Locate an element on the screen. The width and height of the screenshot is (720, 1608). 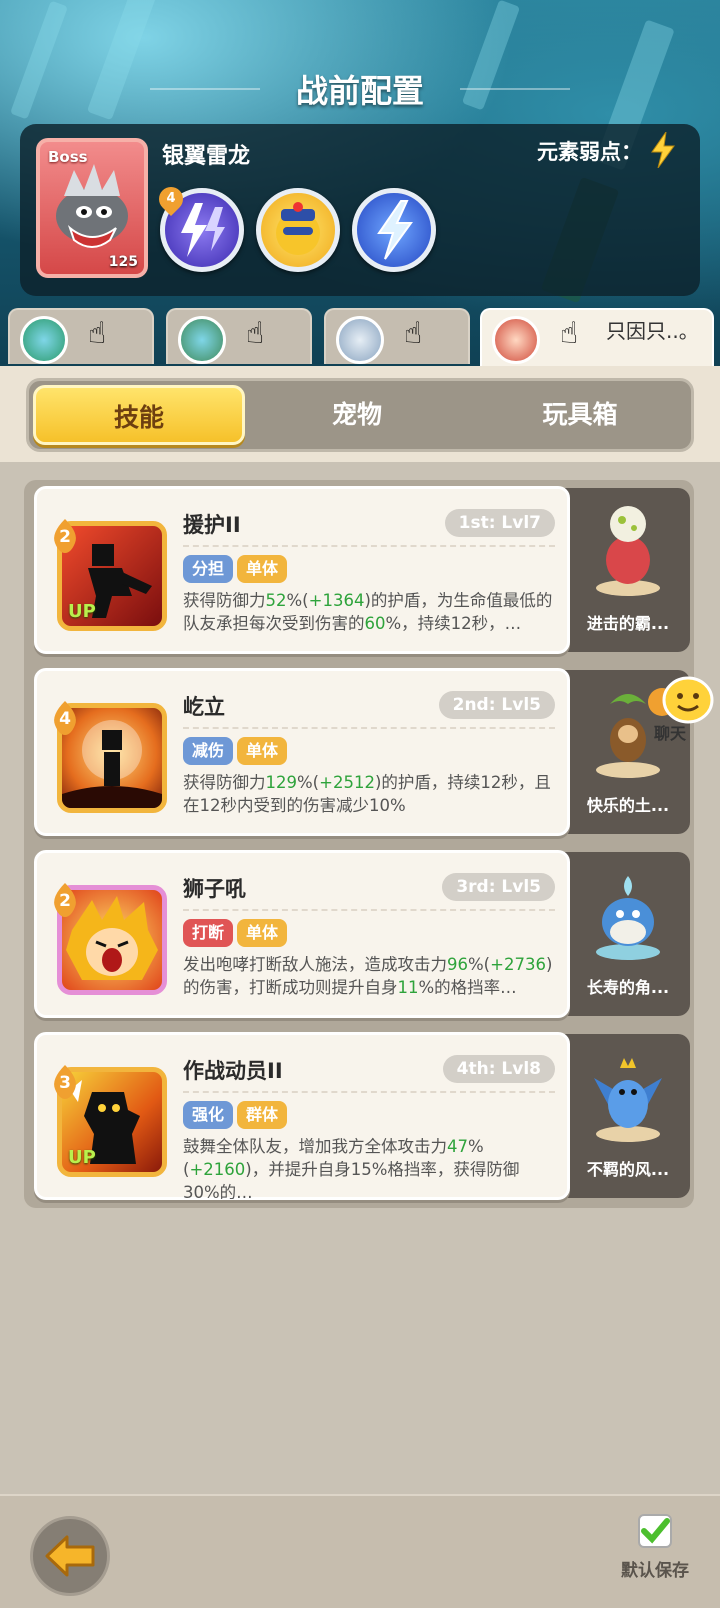
skill-level-badge: 3 is located at coordinates (65, 1082).